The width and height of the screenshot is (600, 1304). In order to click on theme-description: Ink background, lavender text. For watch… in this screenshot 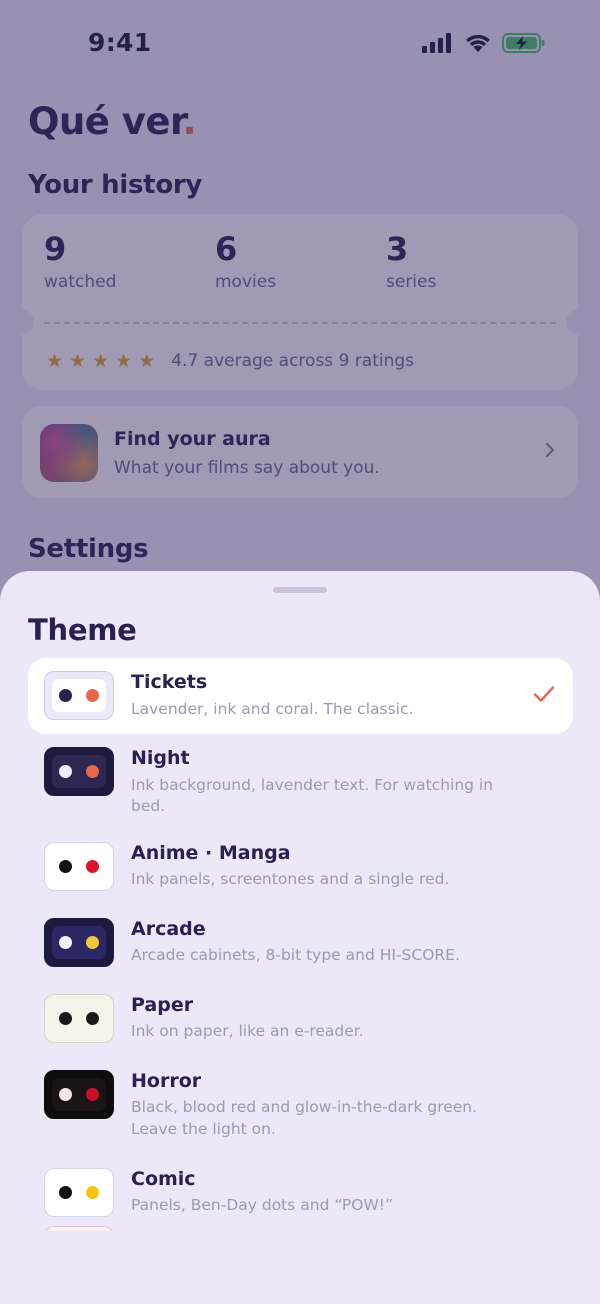, I will do `click(312, 795)`.